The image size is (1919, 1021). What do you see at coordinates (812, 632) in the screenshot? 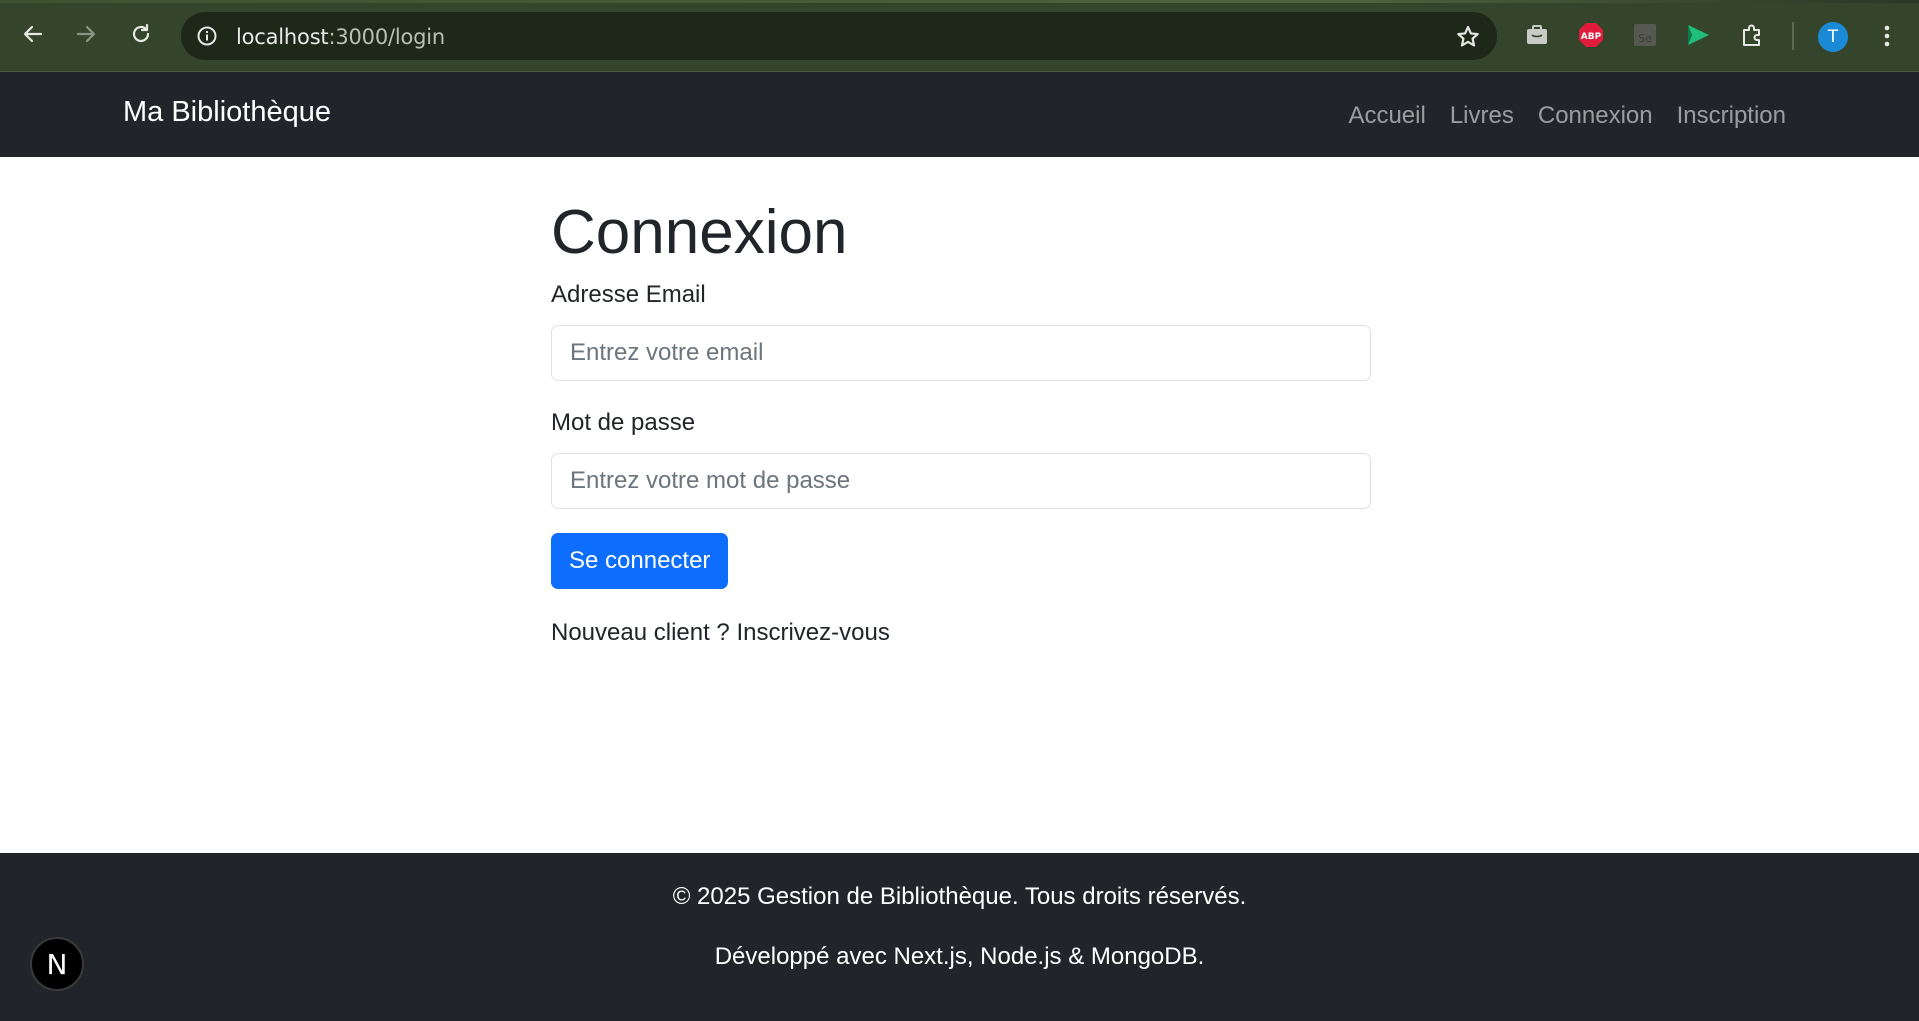
I see `signup-link: Inscrivez-vous` at bounding box center [812, 632].